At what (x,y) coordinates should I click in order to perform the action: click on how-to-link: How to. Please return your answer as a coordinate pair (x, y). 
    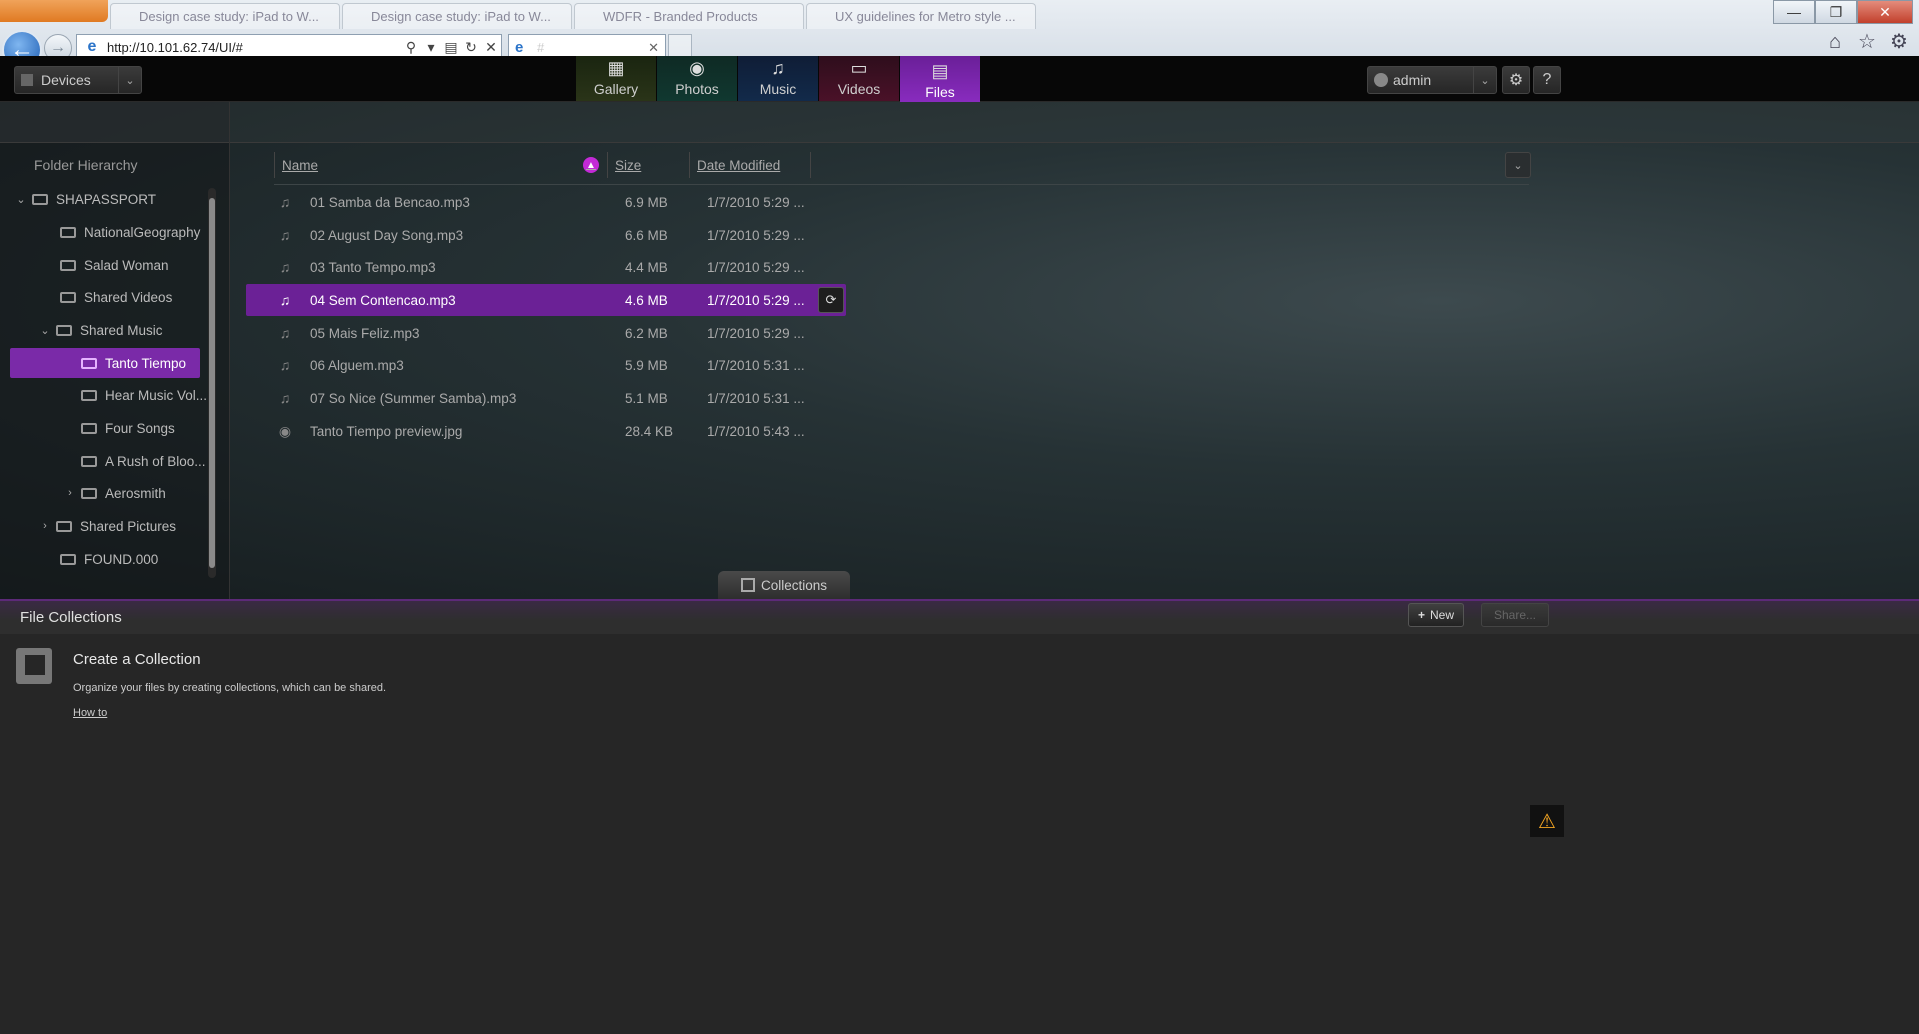
    Looking at the image, I should click on (90, 713).